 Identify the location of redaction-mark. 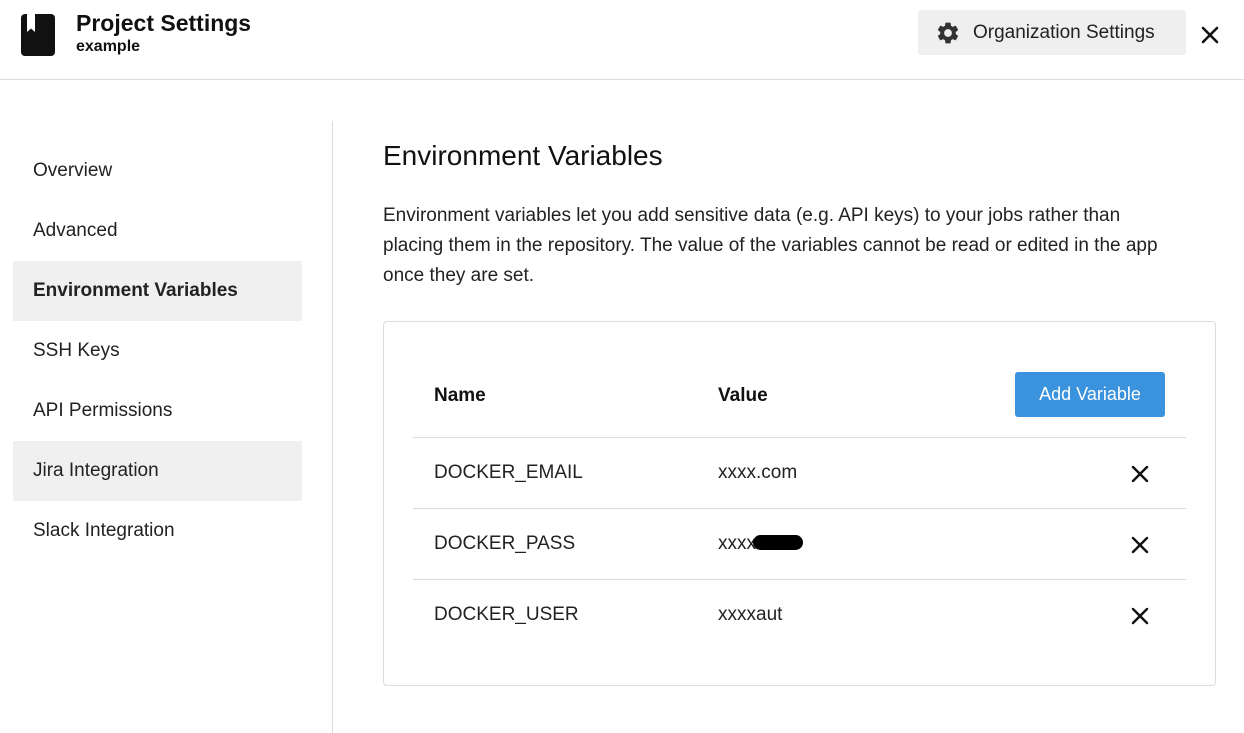
(778, 542).